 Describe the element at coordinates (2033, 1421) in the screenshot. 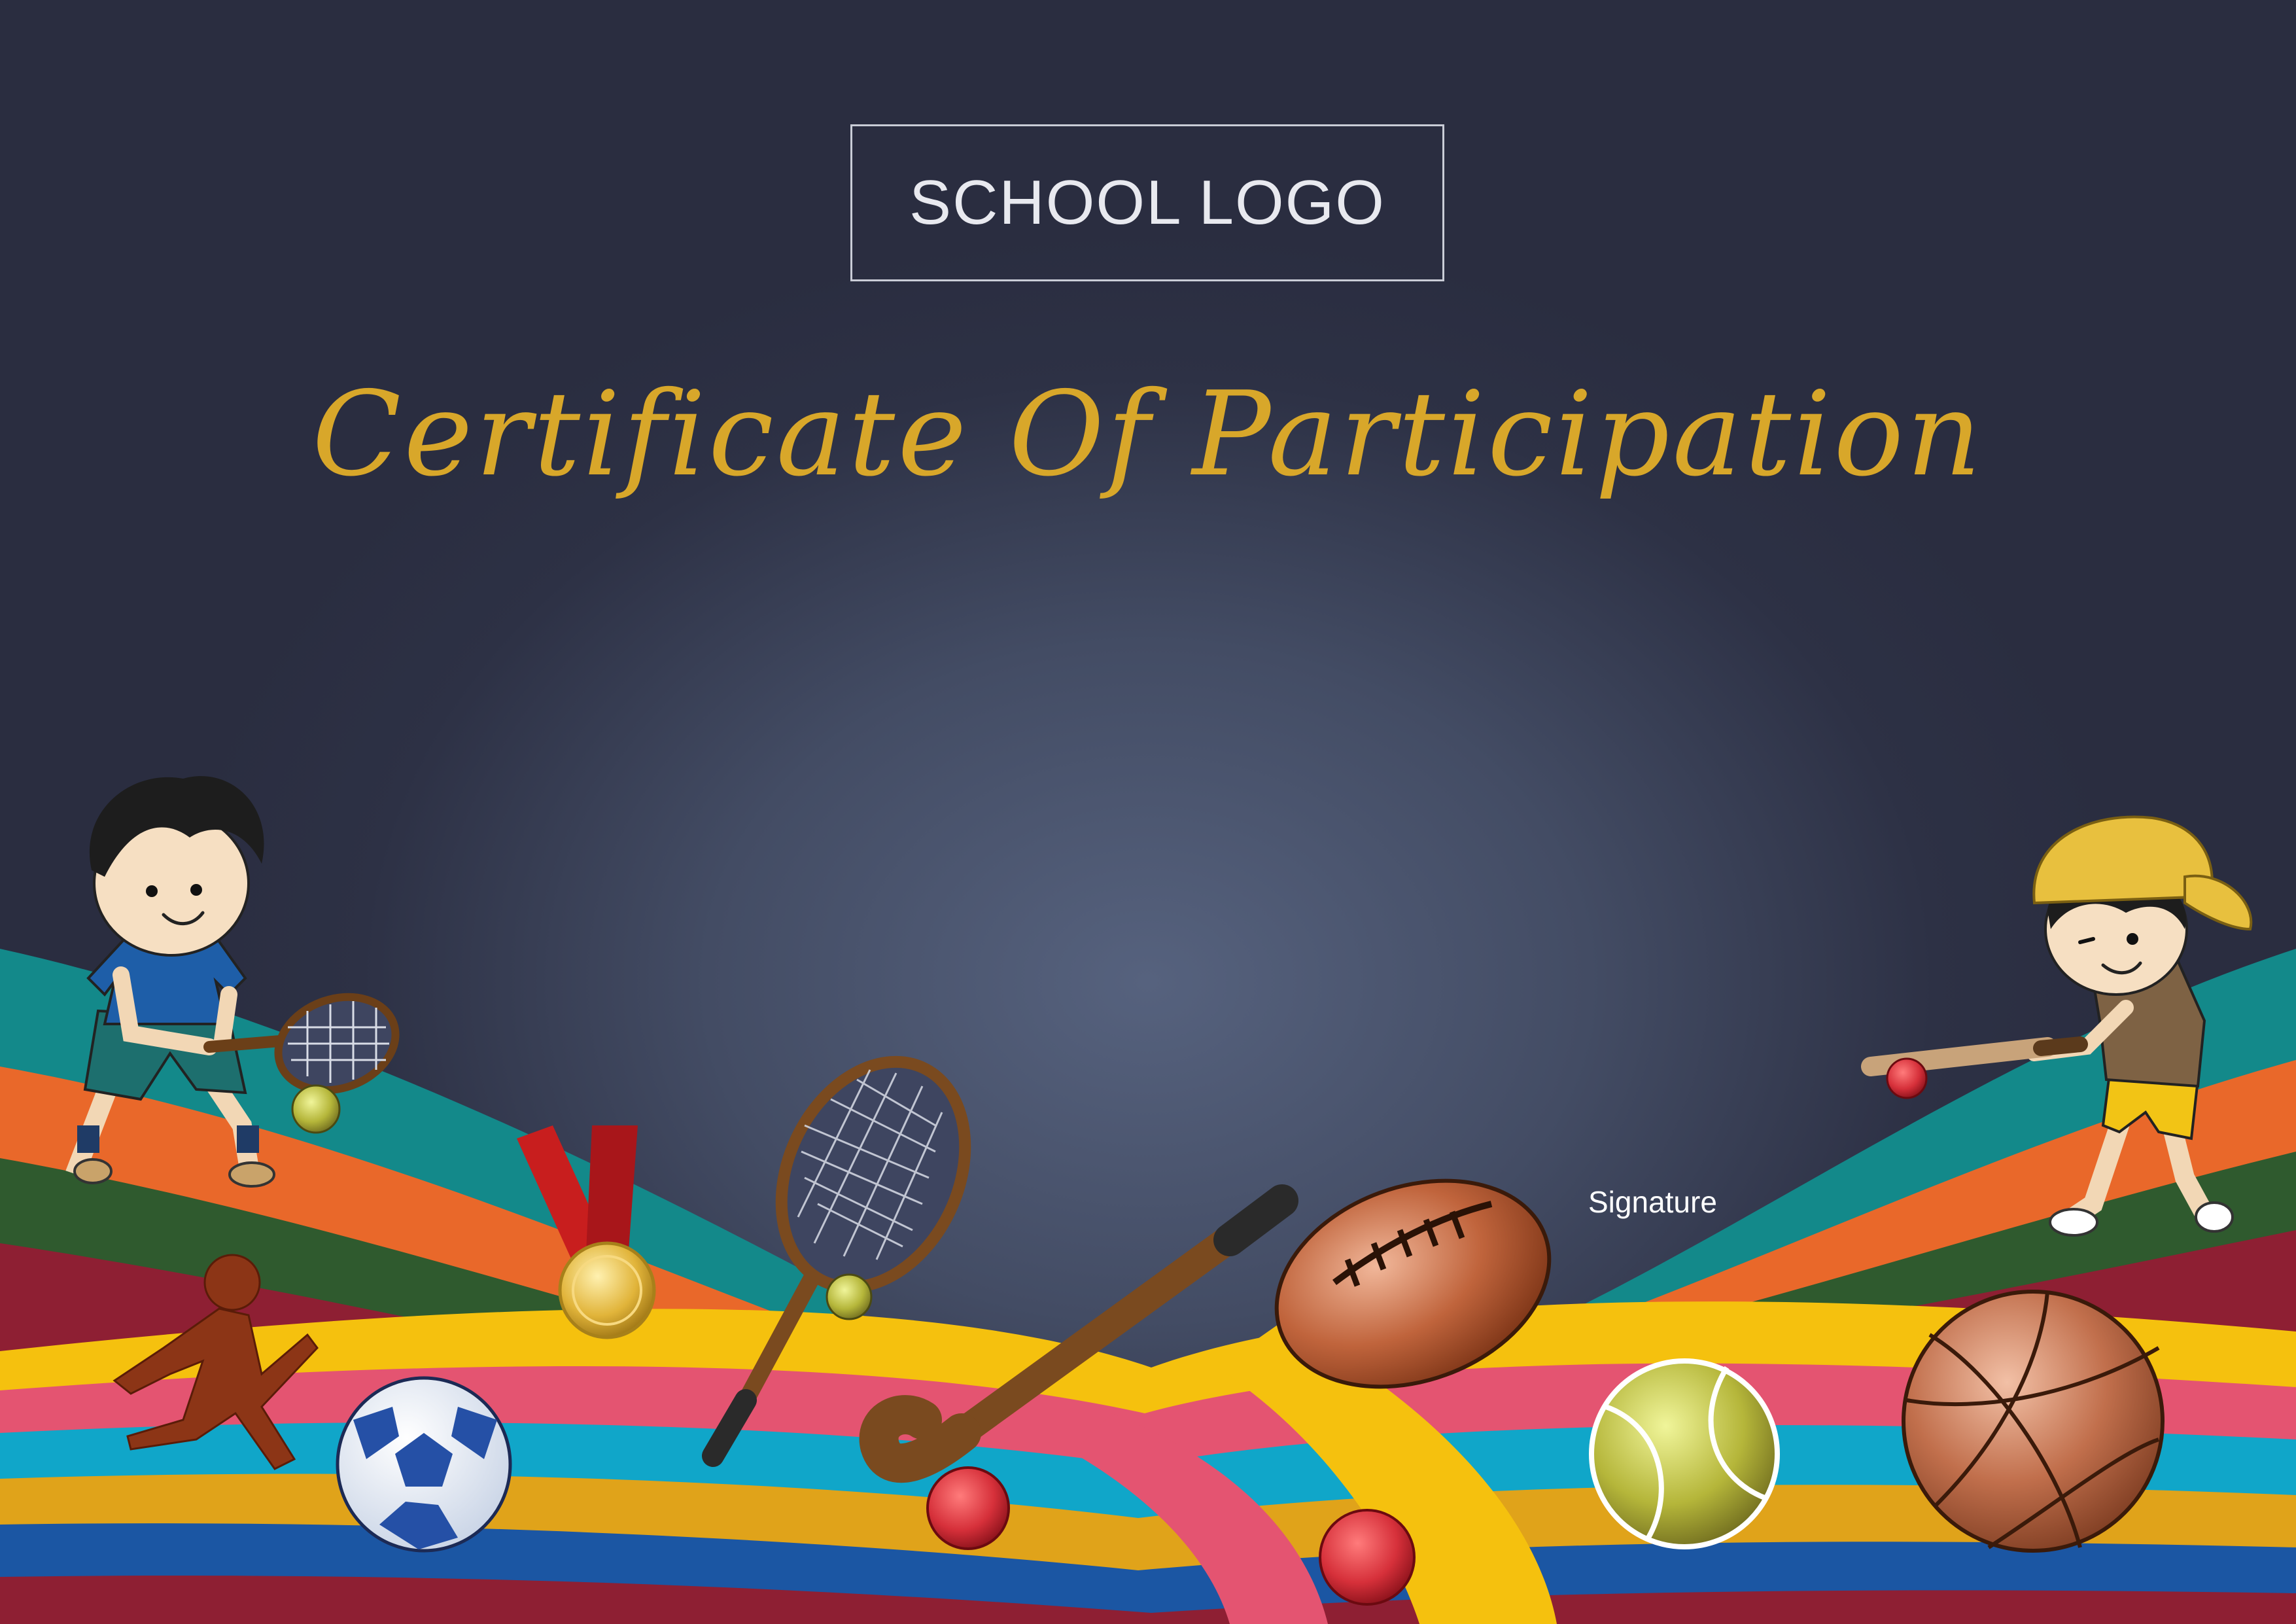

I see `basketball-icon` at that location.